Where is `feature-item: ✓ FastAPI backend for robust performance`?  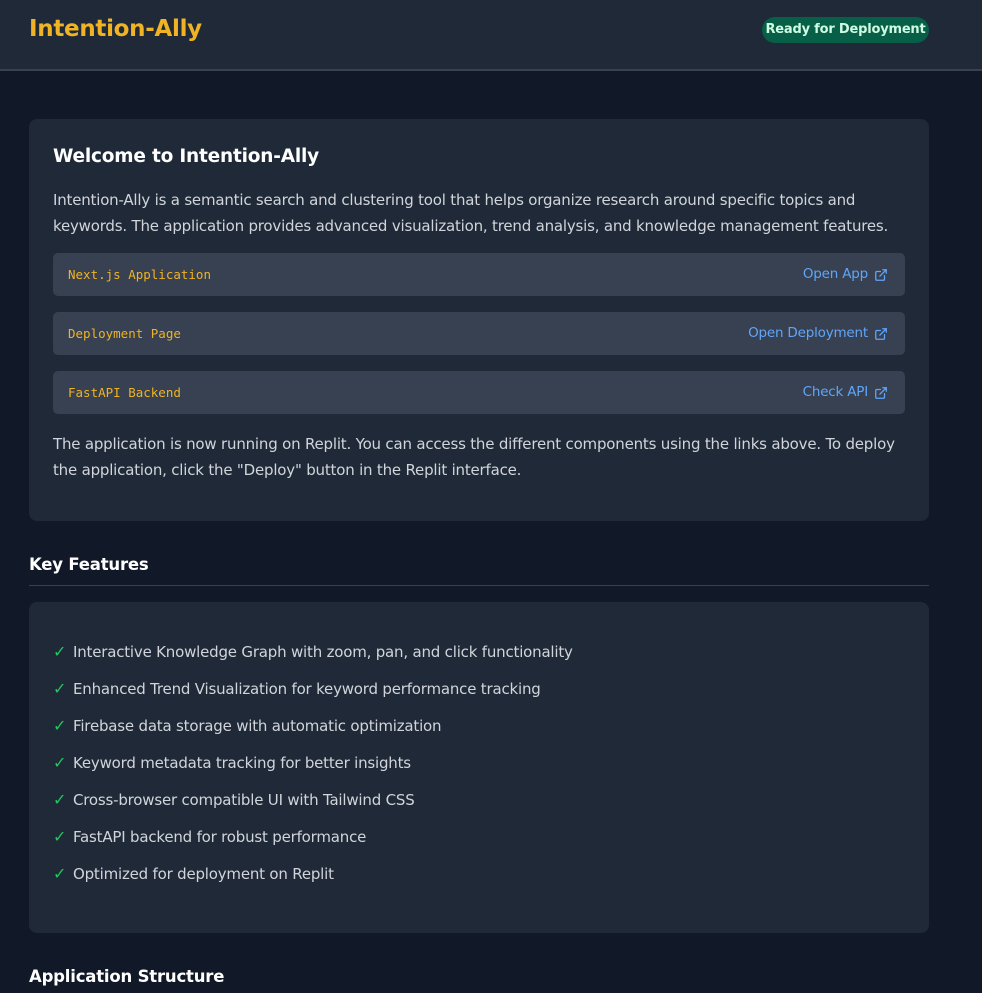 feature-item: ✓ FastAPI backend for robust performance is located at coordinates (313, 836).